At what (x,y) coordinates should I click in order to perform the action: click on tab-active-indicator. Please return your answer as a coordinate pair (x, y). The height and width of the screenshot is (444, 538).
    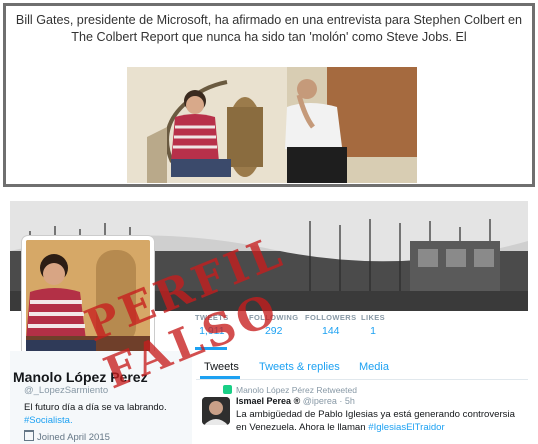
    Looking at the image, I should click on (220, 377).